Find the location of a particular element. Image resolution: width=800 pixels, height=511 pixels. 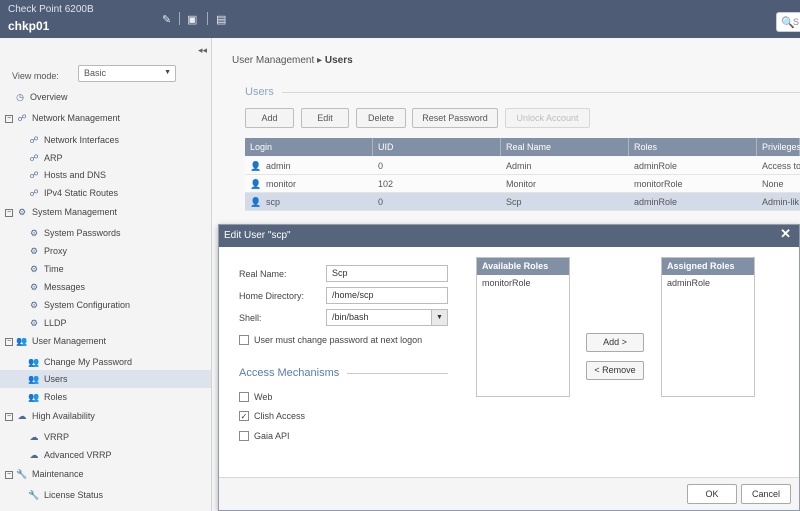

real-name-field: Scp is located at coordinates (387, 273).